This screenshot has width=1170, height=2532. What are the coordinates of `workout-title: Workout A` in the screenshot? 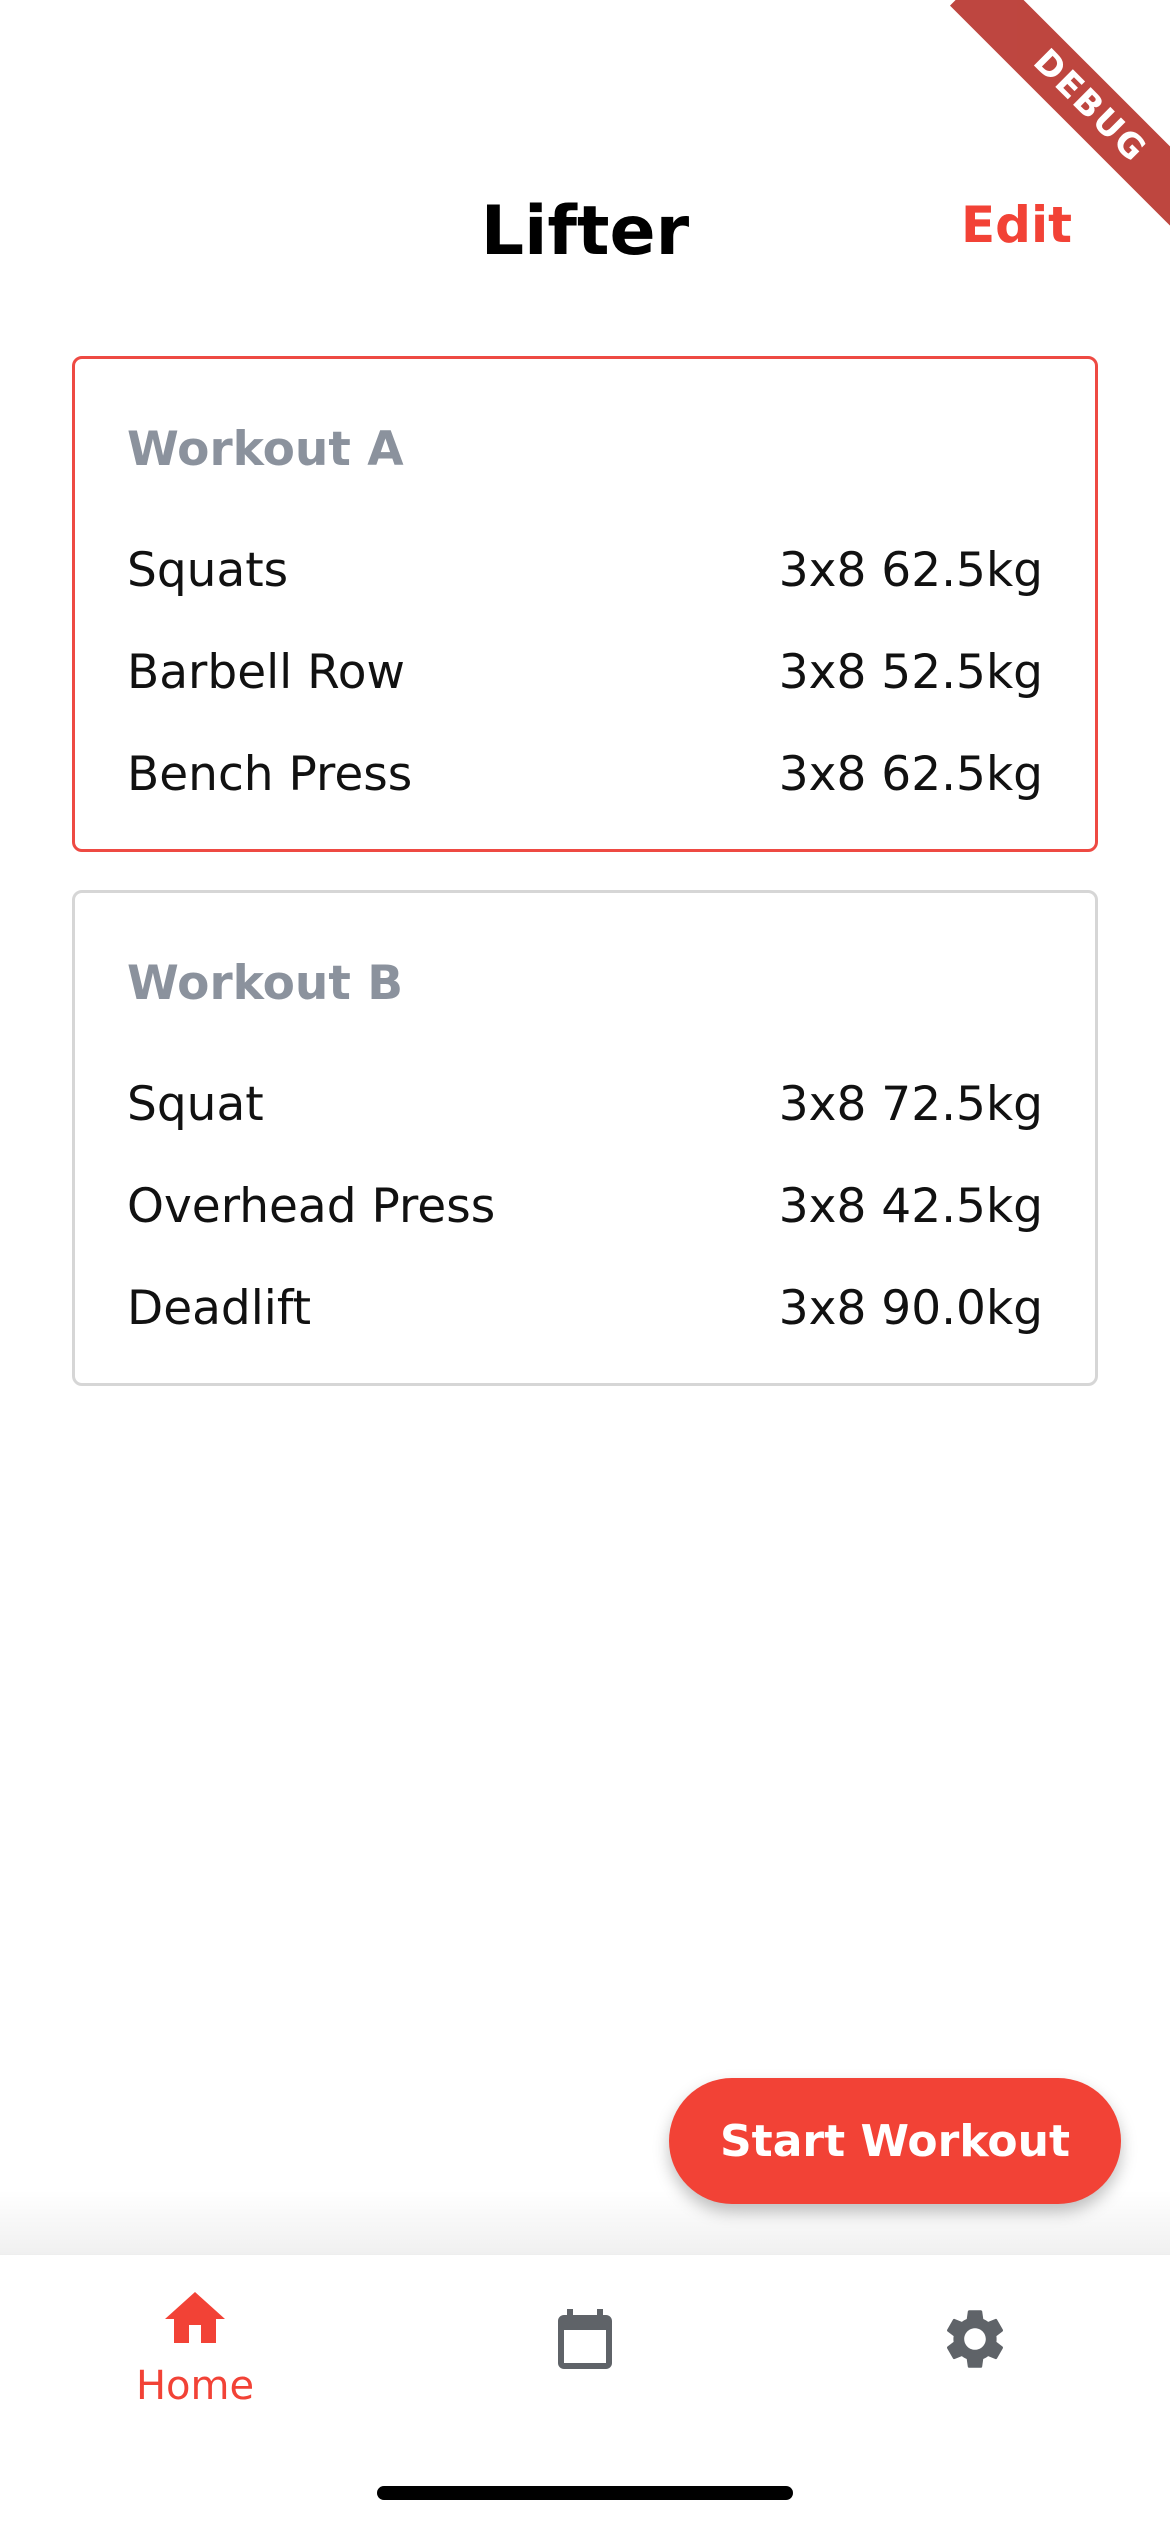 It's located at (265, 449).